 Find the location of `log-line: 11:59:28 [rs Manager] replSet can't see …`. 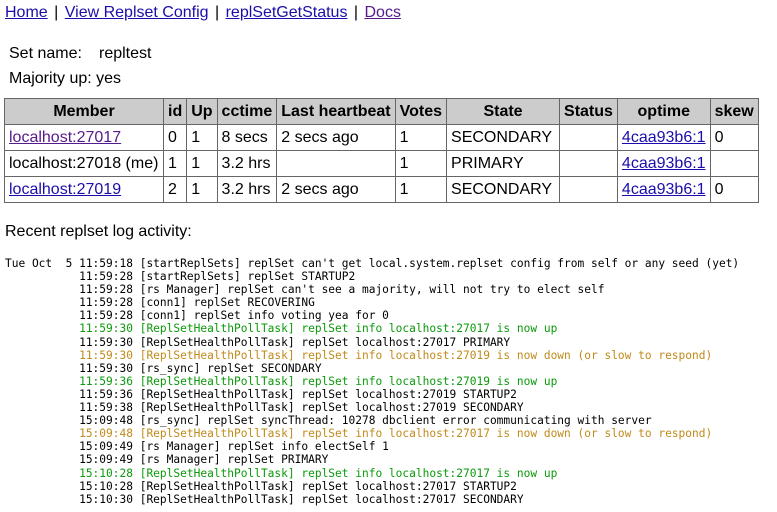

log-line: 11:59:28 [rs Manager] replSet can't see … is located at coordinates (305, 290).